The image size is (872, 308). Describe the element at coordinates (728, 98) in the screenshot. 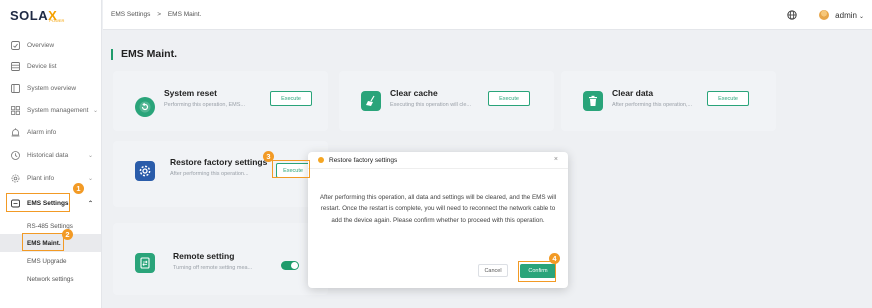

I see `clear-data-execute-button: Execute` at that location.